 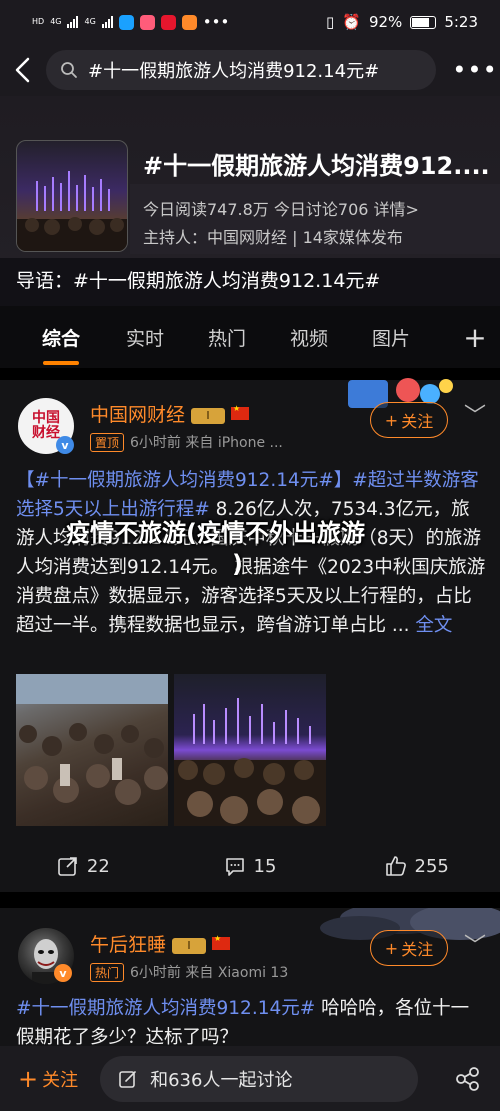 I want to click on search-icon, so click(x=69, y=70).